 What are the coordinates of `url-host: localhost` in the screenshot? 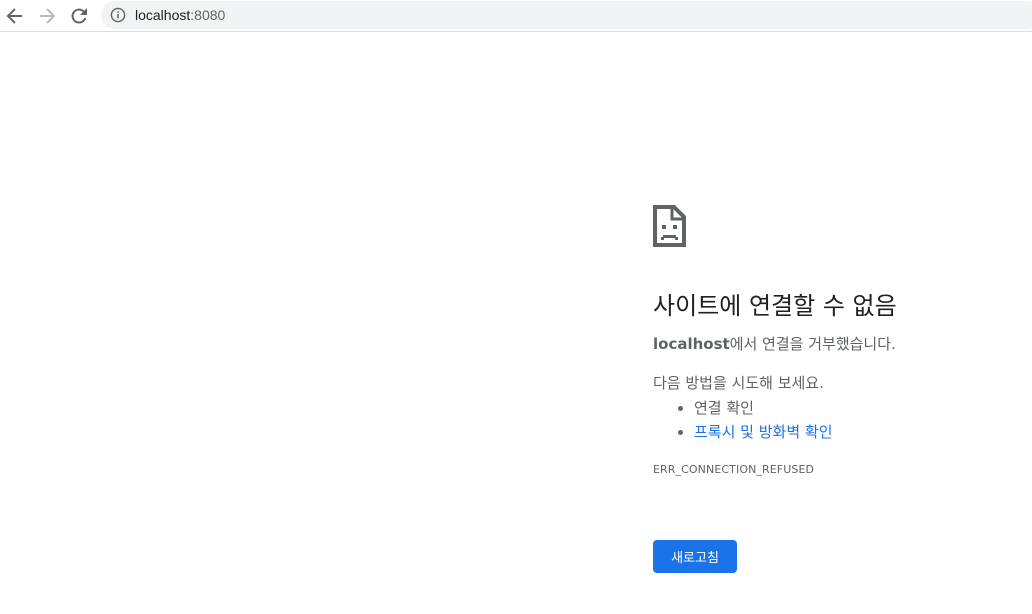 It's located at (163, 15).